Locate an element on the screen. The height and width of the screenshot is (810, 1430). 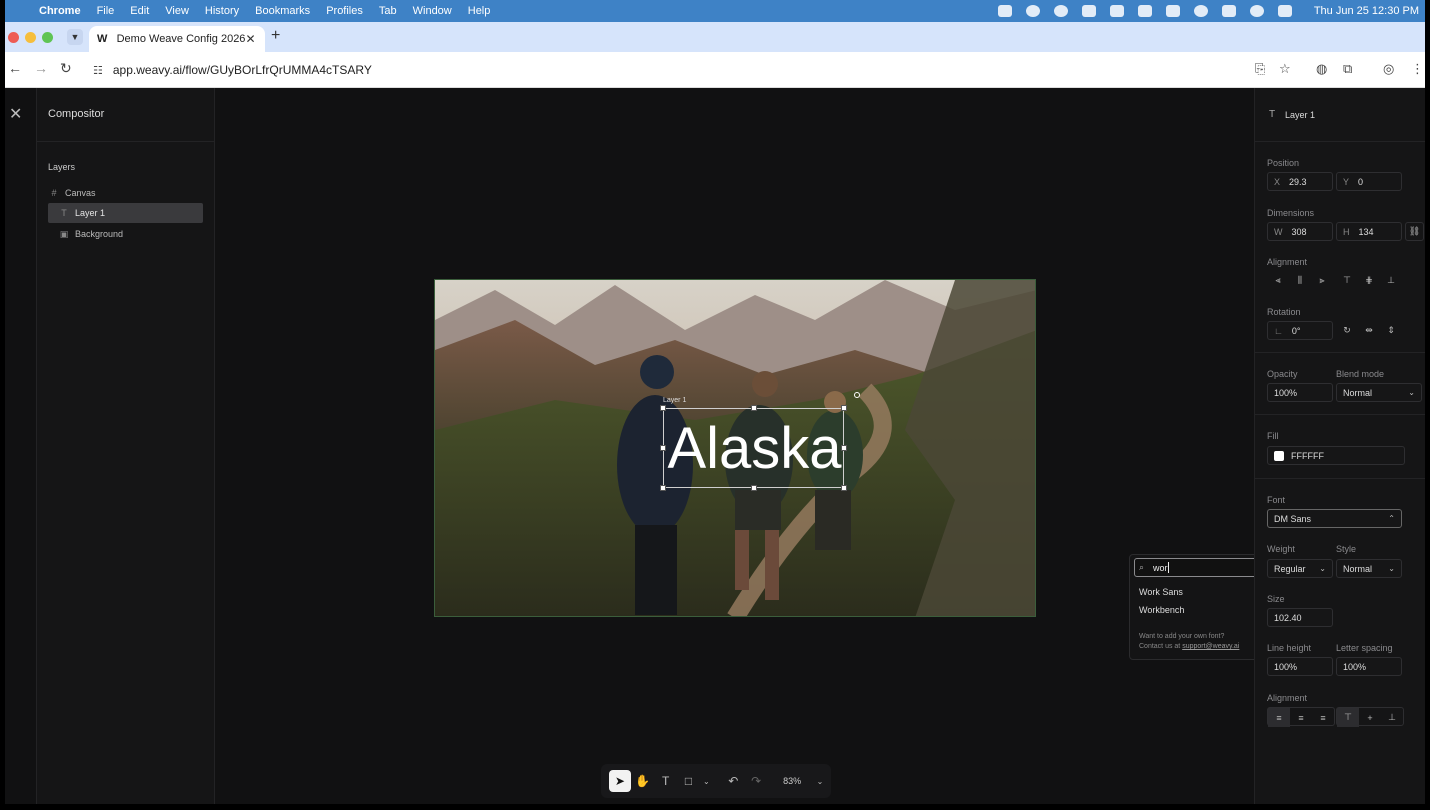
font-option-workbench: Workbench is located at coordinates (1161, 610).